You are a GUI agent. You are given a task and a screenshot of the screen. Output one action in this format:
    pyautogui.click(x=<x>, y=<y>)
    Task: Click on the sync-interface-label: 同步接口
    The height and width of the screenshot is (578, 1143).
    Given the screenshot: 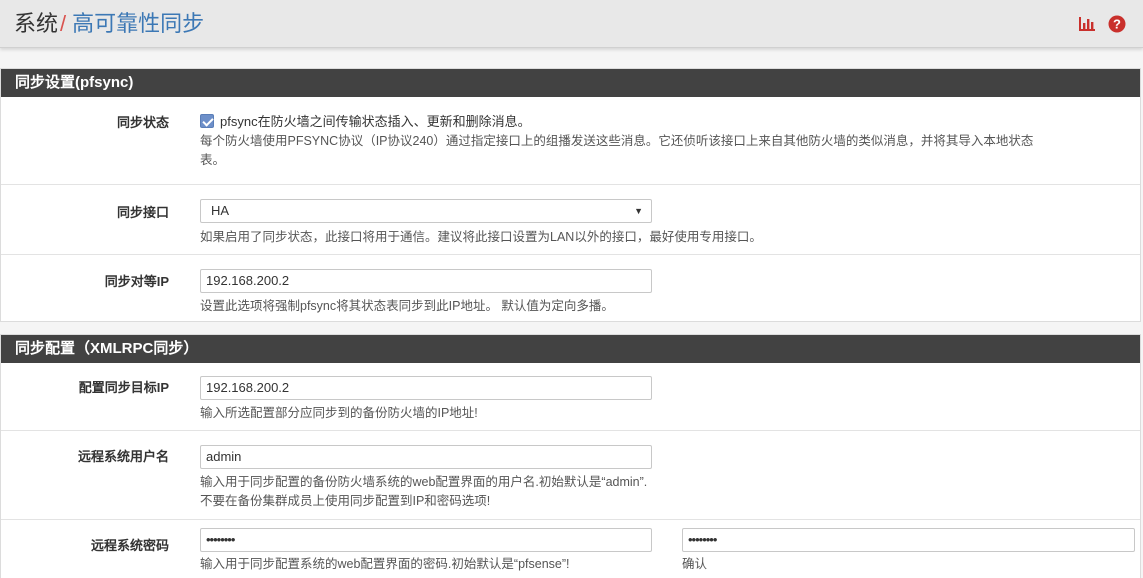 What is the action you would take?
    pyautogui.click(x=142, y=212)
    